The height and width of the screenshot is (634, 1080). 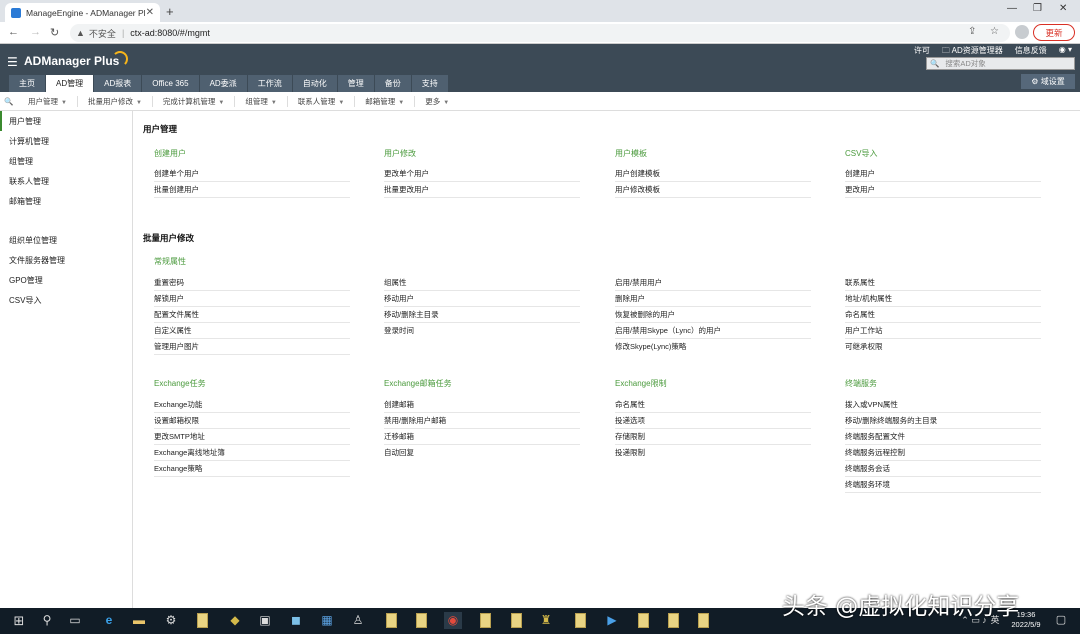 I want to click on link-logon-hours: 登录时间, so click(x=482, y=331).